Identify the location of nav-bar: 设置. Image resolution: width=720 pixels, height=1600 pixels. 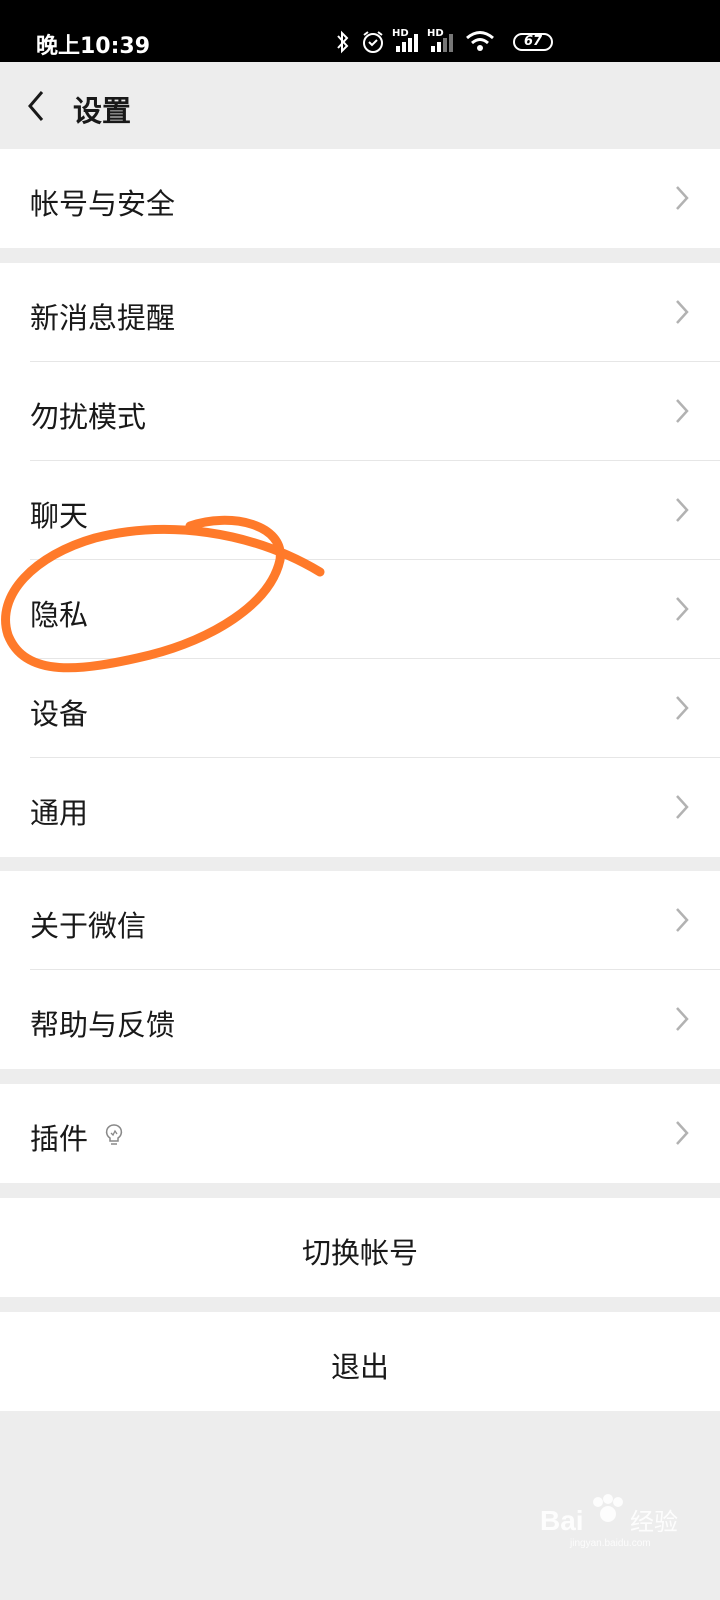
(360, 106).